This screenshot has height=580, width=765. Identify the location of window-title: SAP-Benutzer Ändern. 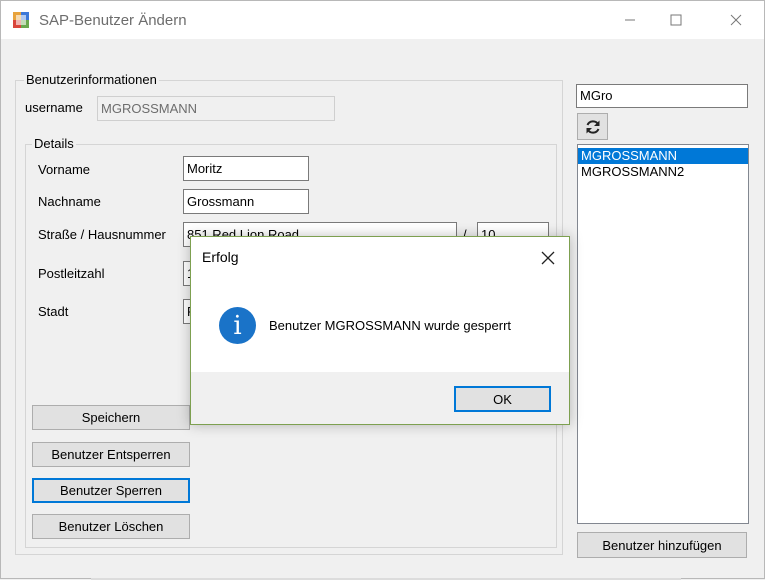
(113, 20).